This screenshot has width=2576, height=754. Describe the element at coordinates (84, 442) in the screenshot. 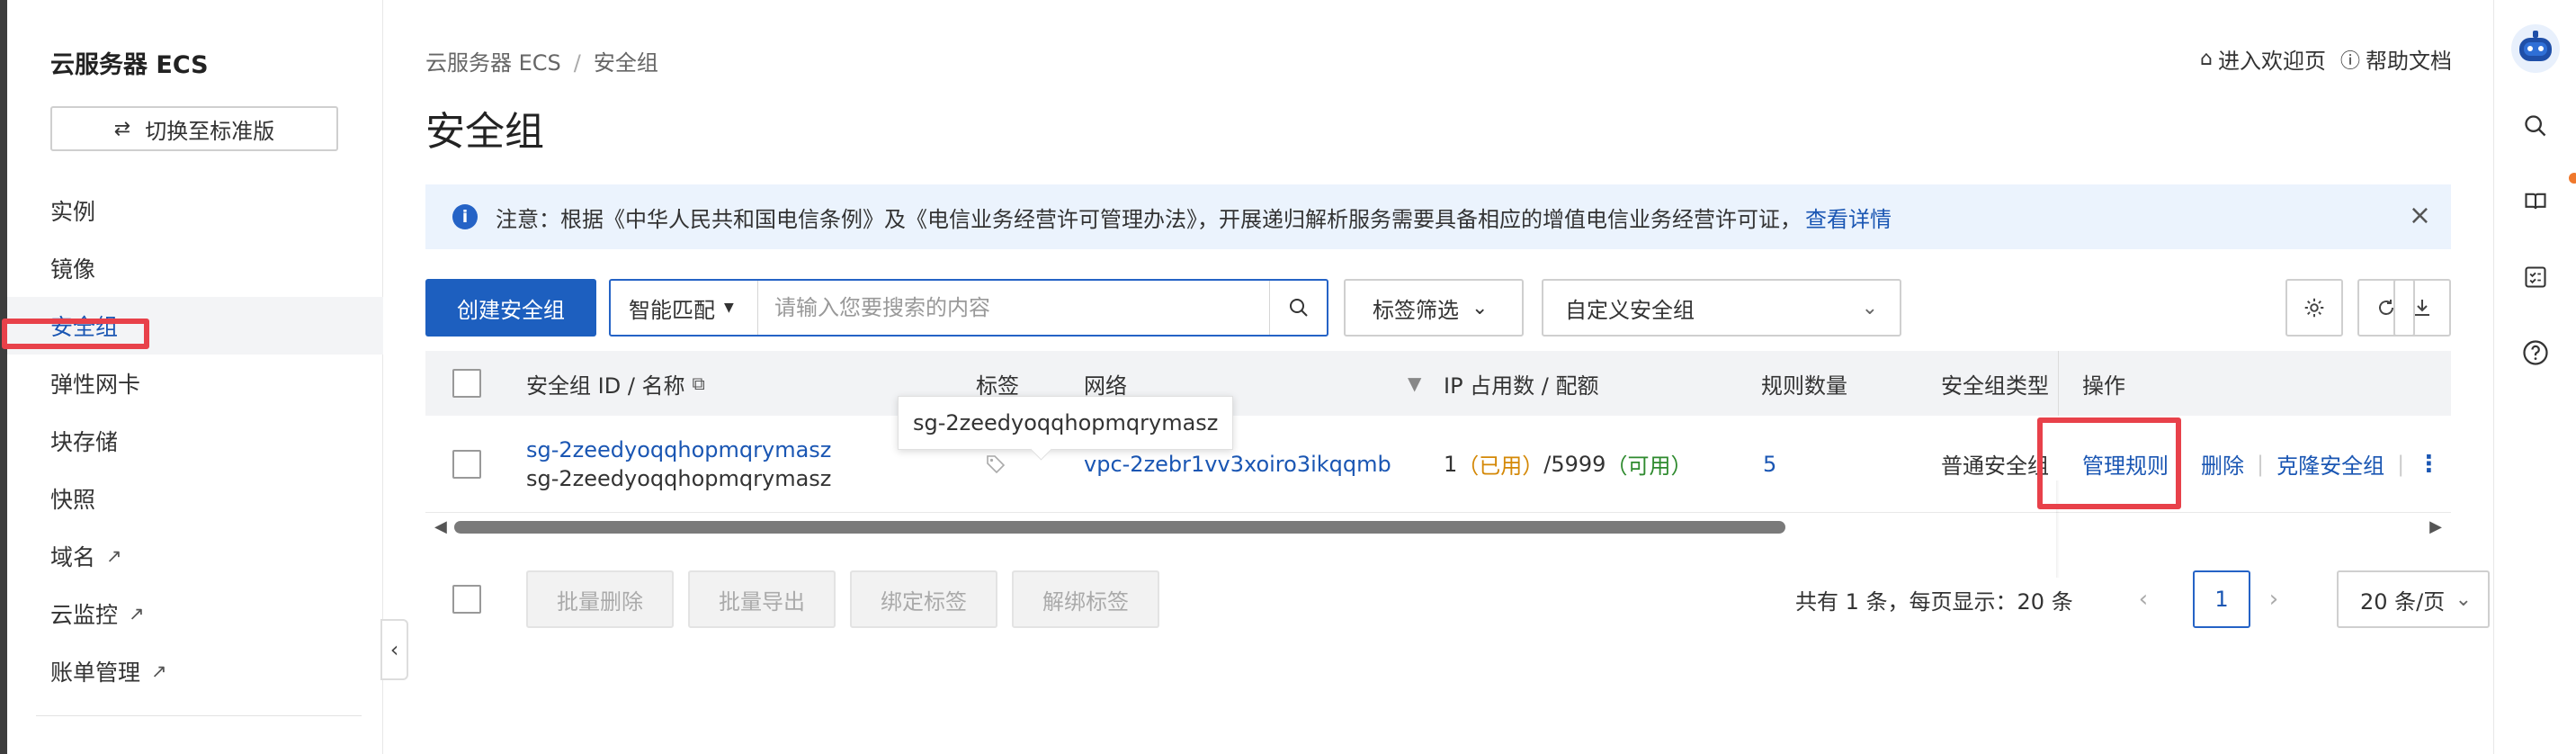

I see `sidebar-item-label: 块存储` at that location.